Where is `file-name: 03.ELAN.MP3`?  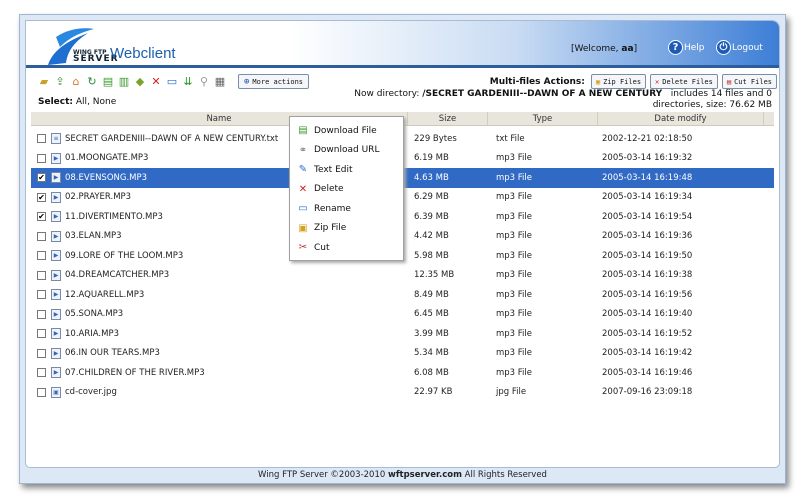
file-name: 03.ELAN.MP3 is located at coordinates (93, 236).